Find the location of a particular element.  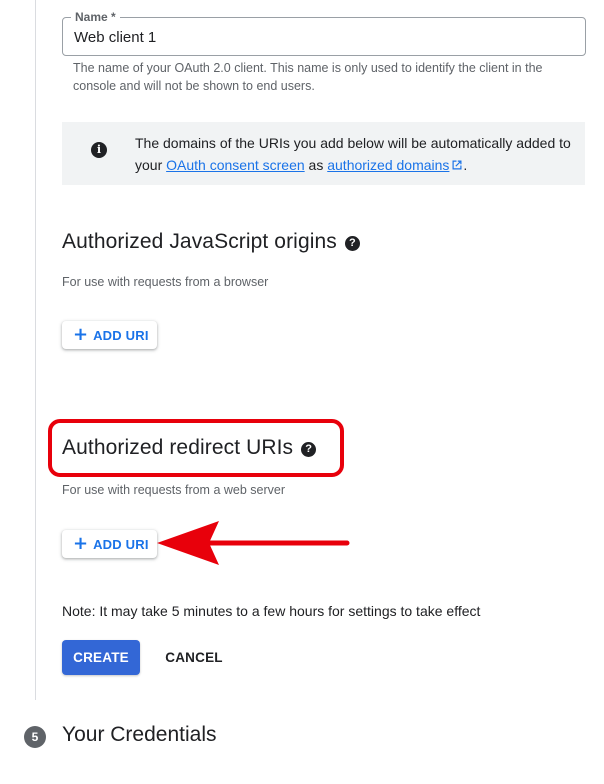

oauth-consent-link: OAuth consent screen is located at coordinates (235, 165).